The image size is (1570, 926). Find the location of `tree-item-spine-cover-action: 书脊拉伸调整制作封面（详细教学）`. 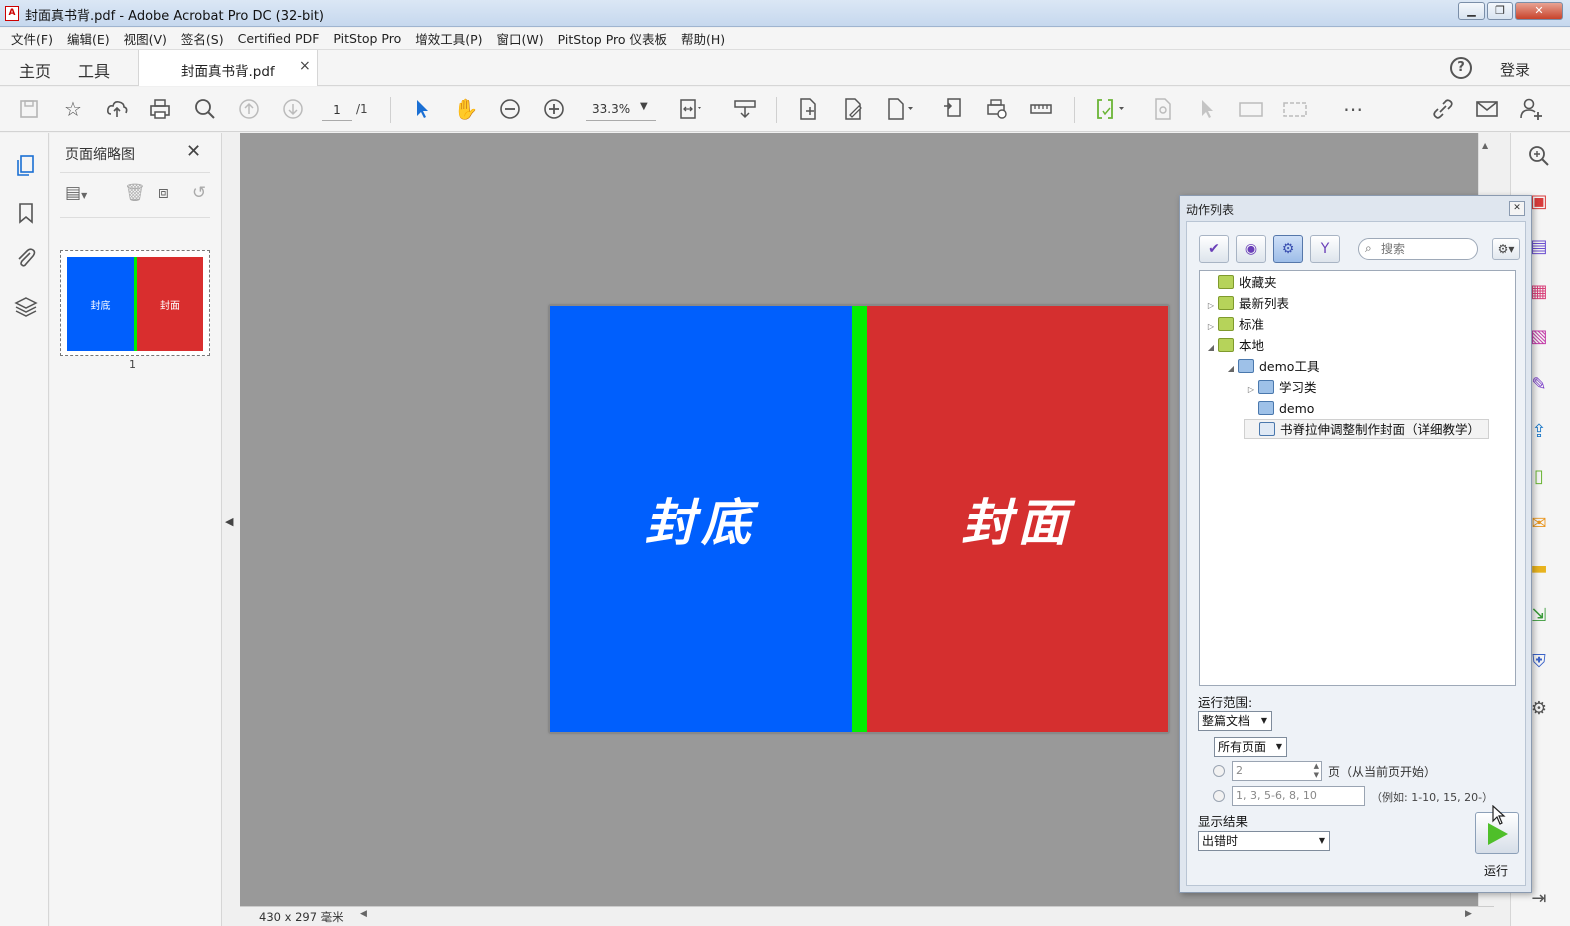

tree-item-spine-cover-action: 书脊拉伸调整制作封面（详细教学） is located at coordinates (1367, 429).